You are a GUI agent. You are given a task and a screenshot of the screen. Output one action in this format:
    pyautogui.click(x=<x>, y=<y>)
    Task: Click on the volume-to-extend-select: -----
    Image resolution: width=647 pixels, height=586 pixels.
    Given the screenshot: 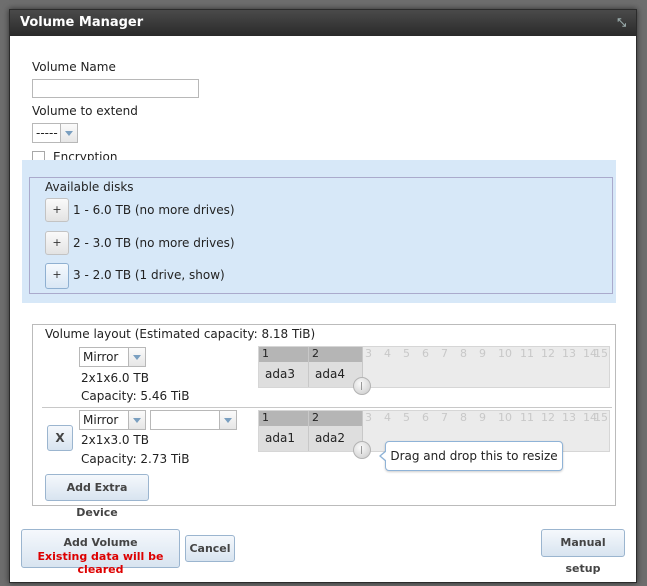 What is the action you would take?
    pyautogui.click(x=55, y=133)
    